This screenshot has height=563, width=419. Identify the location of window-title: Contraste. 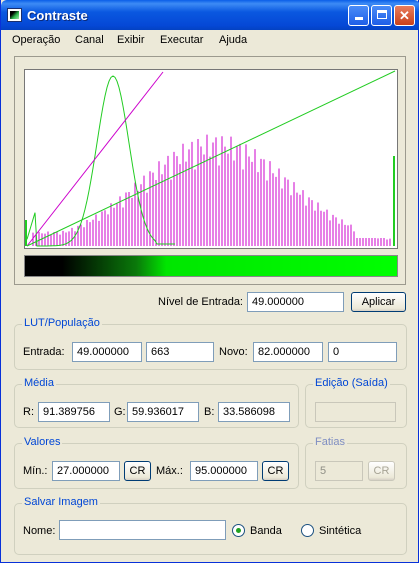
(57, 15).